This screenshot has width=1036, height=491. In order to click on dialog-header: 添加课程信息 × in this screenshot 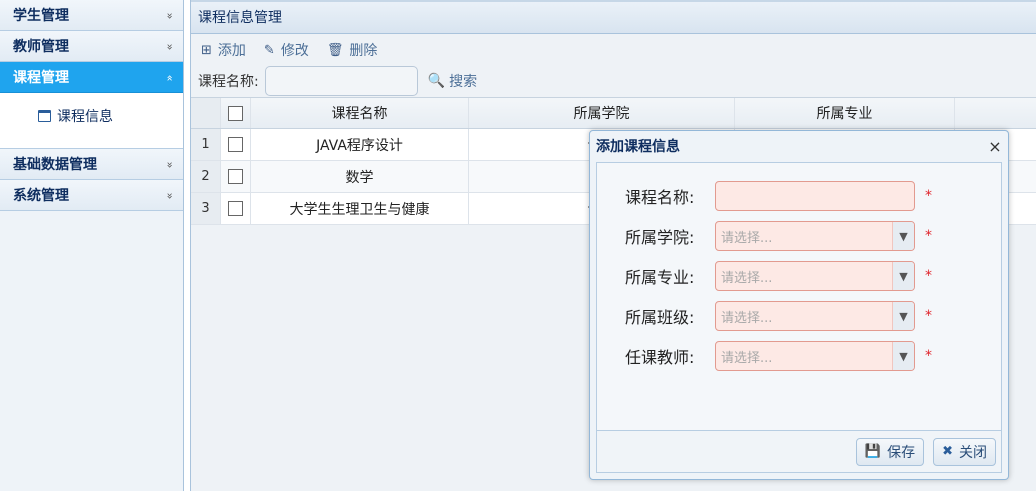, I will do `click(799, 146)`.